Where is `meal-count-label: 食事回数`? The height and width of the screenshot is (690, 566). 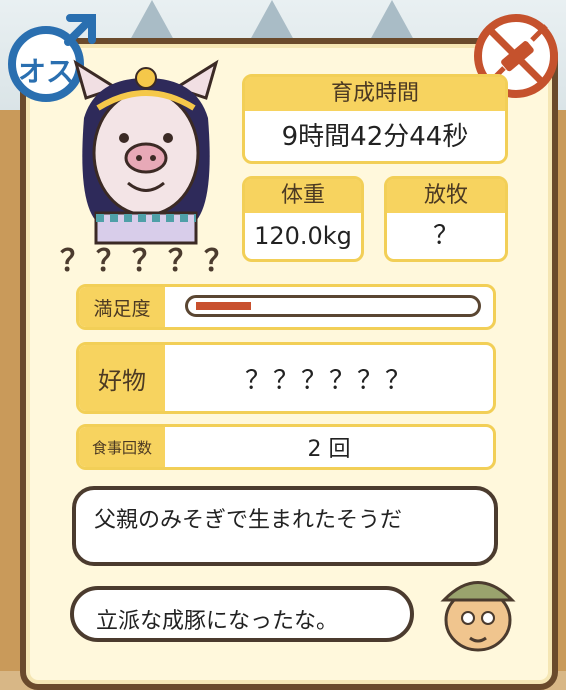
meal-count-label: 食事回数 is located at coordinates (122, 447).